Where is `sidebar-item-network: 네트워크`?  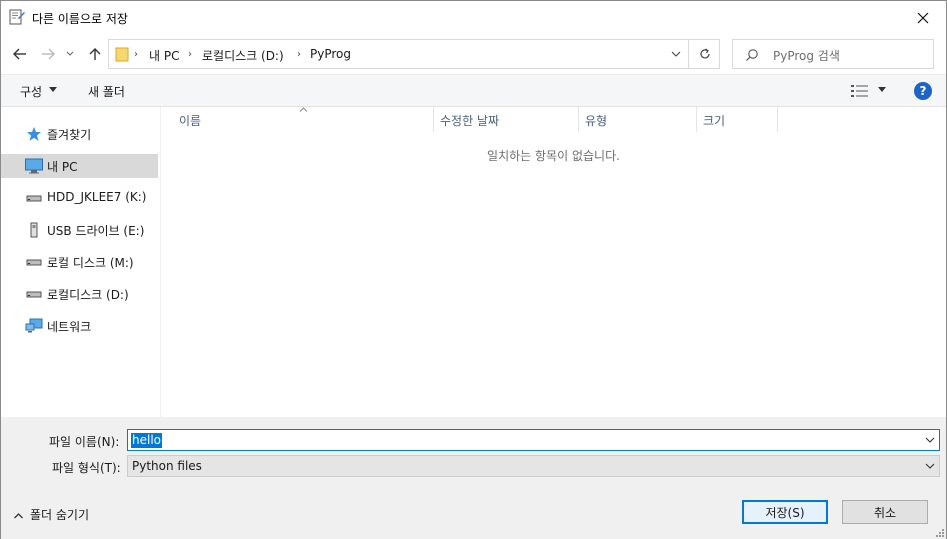 sidebar-item-network: 네트워크 is located at coordinates (79, 326).